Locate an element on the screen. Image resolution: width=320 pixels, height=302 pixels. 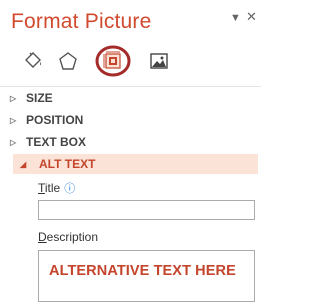
section-label: POSITION is located at coordinates (55, 120).